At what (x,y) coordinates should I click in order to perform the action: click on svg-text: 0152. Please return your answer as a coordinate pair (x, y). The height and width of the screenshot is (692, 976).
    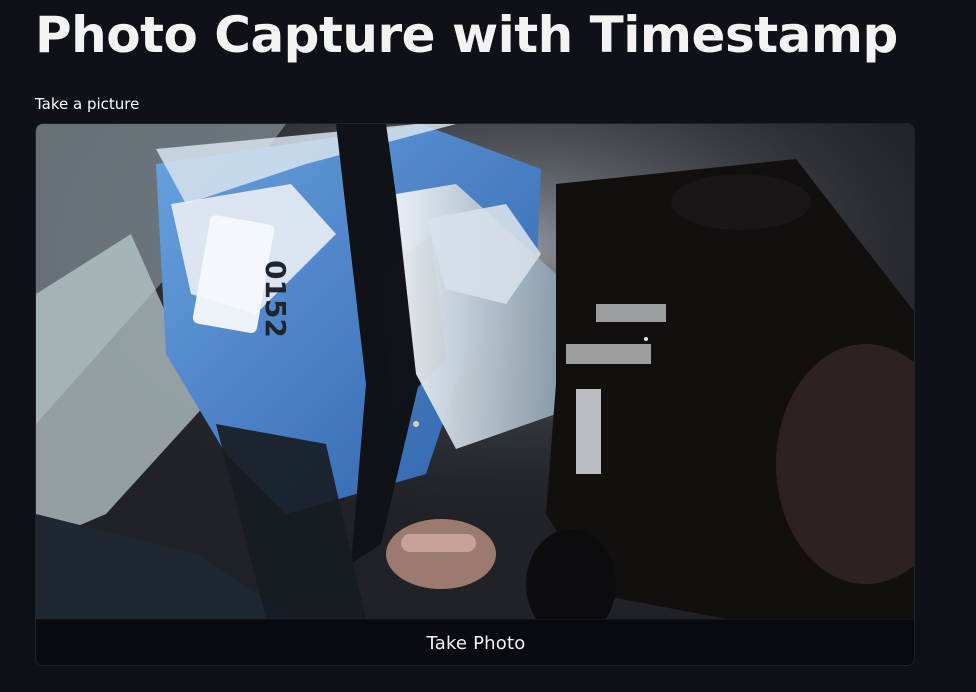
    Looking at the image, I should click on (275, 299).